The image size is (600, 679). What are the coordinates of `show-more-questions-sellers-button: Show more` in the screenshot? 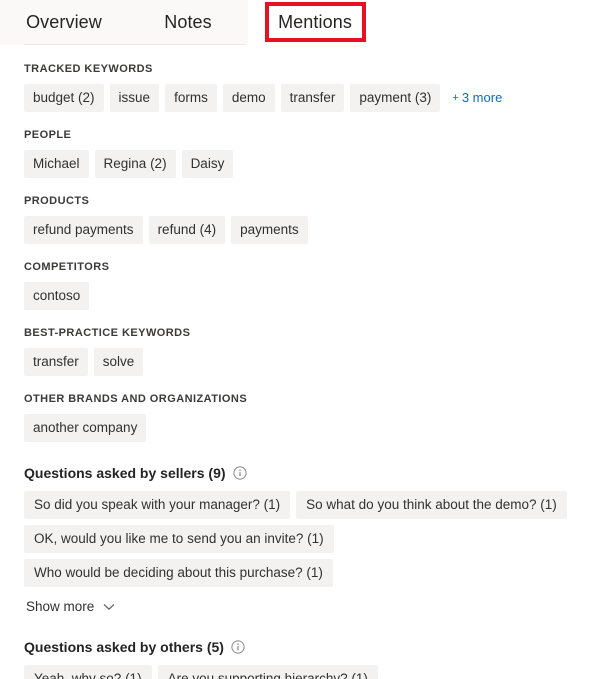 It's located at (70, 606).